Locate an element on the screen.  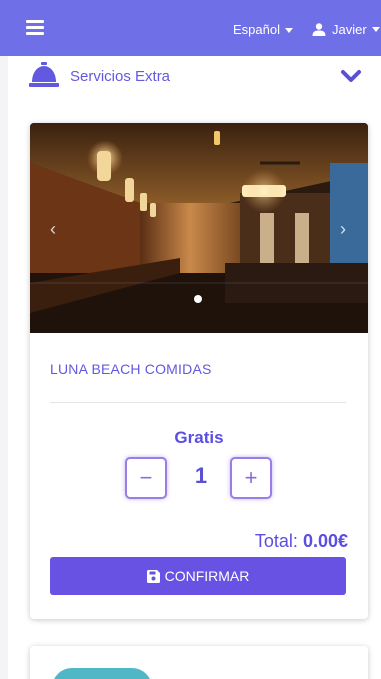
total-value: 0.00€ is located at coordinates (325, 541).